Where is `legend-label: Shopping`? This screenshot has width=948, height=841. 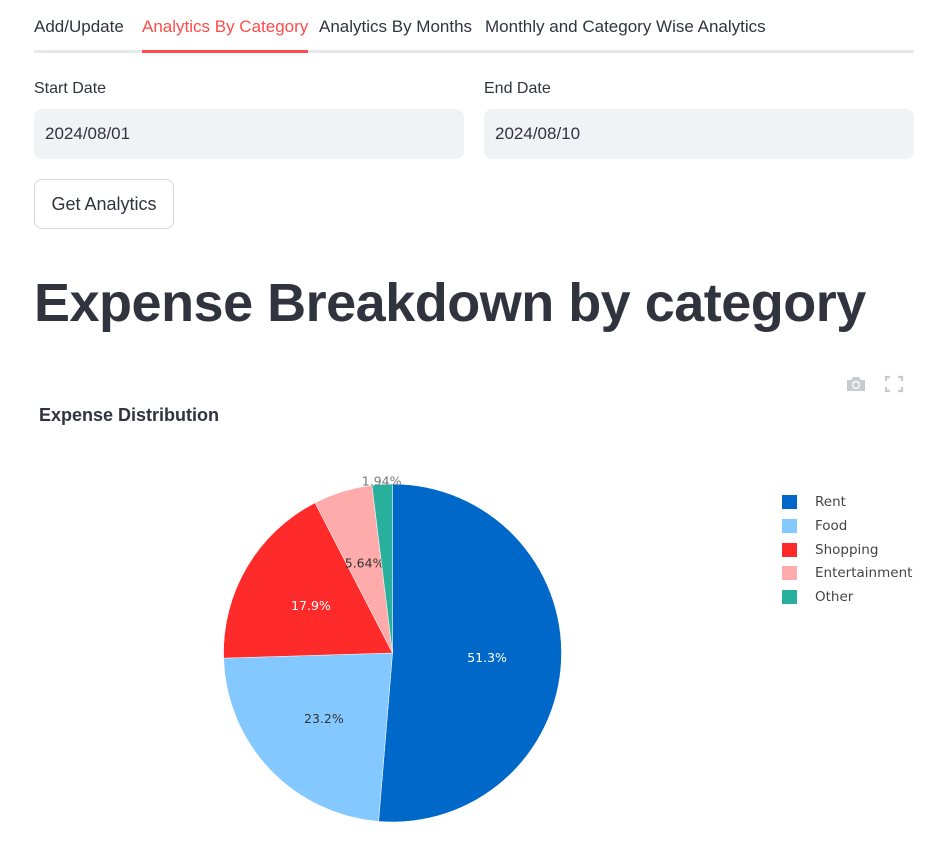
legend-label: Shopping is located at coordinates (847, 549).